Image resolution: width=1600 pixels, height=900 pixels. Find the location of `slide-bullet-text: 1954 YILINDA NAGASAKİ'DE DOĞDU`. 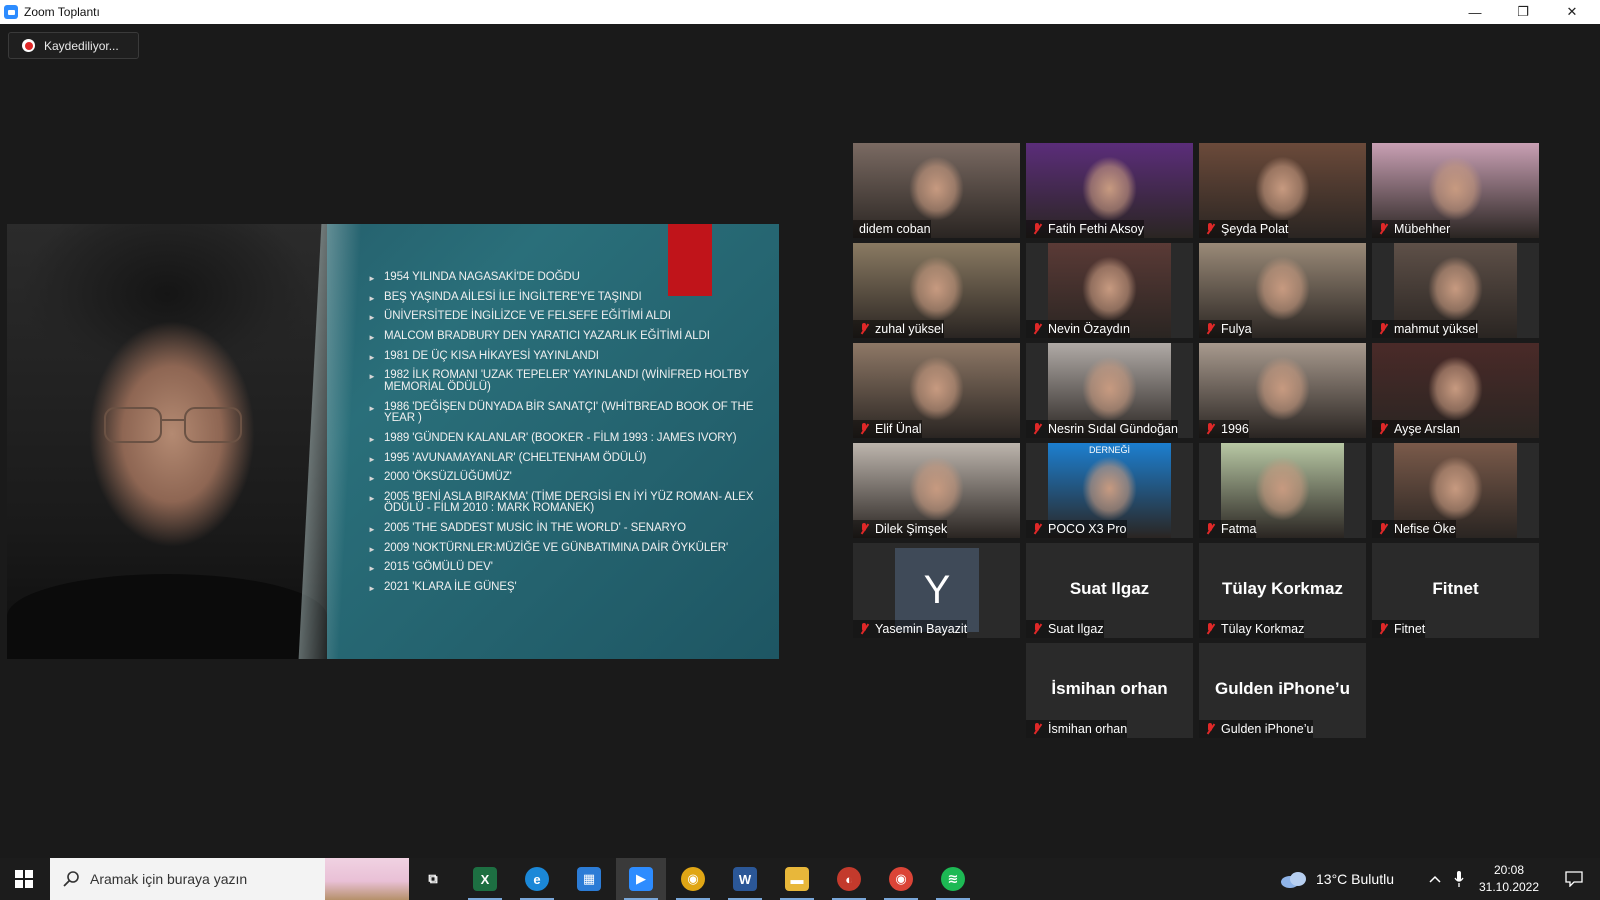

slide-bullet-text: 1954 YILINDA NAGASAKİ'DE DOĞDU is located at coordinates (482, 277).